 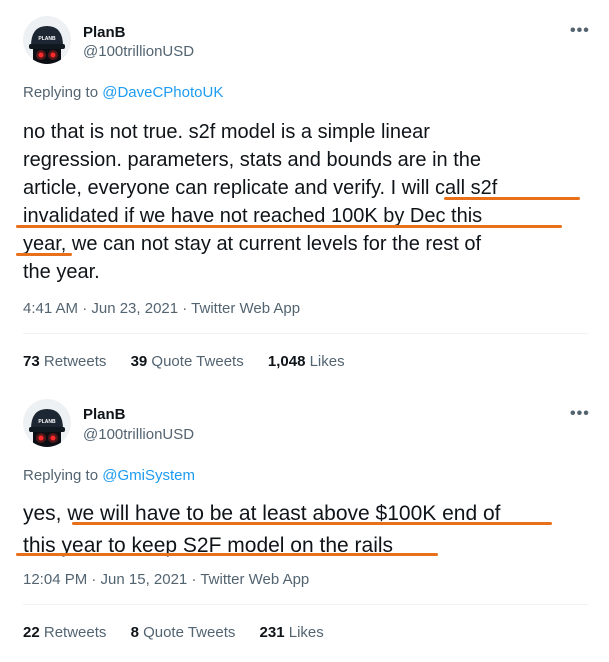 I want to click on tweet-text-line: this year to keep S2F model on the rails, so click(x=208, y=545).